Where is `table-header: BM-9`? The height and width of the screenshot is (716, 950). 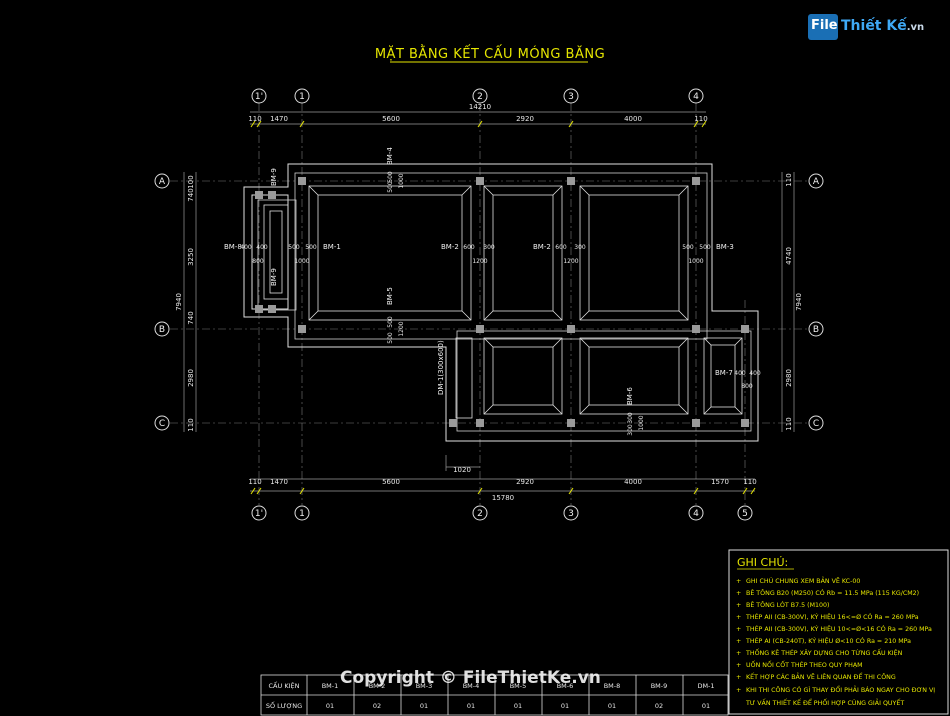
table-header: BM-9 is located at coordinates (659, 686).